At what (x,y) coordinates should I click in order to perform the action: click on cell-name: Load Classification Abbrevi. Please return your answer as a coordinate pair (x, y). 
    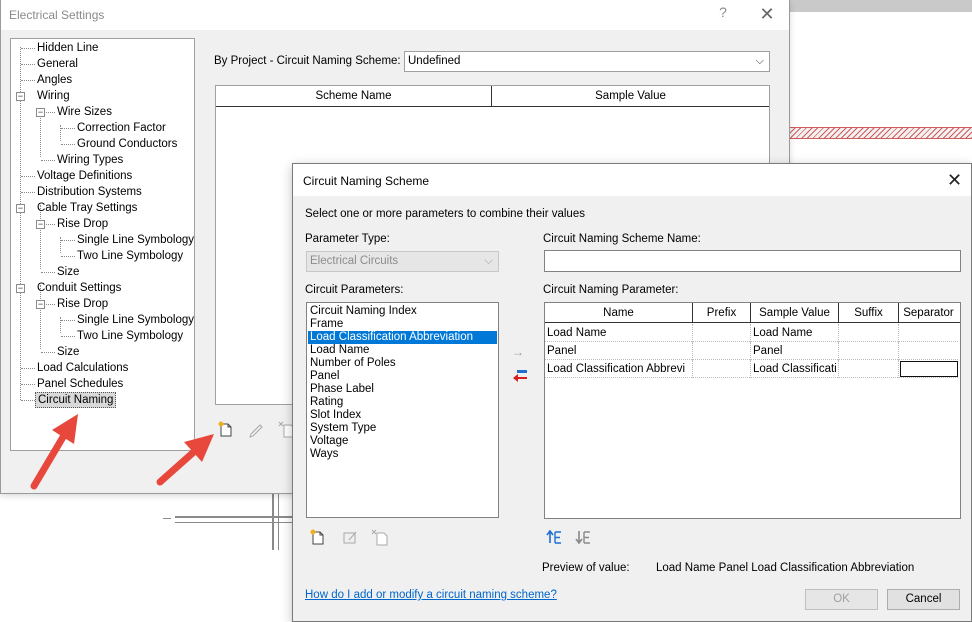
    Looking at the image, I should click on (619, 369).